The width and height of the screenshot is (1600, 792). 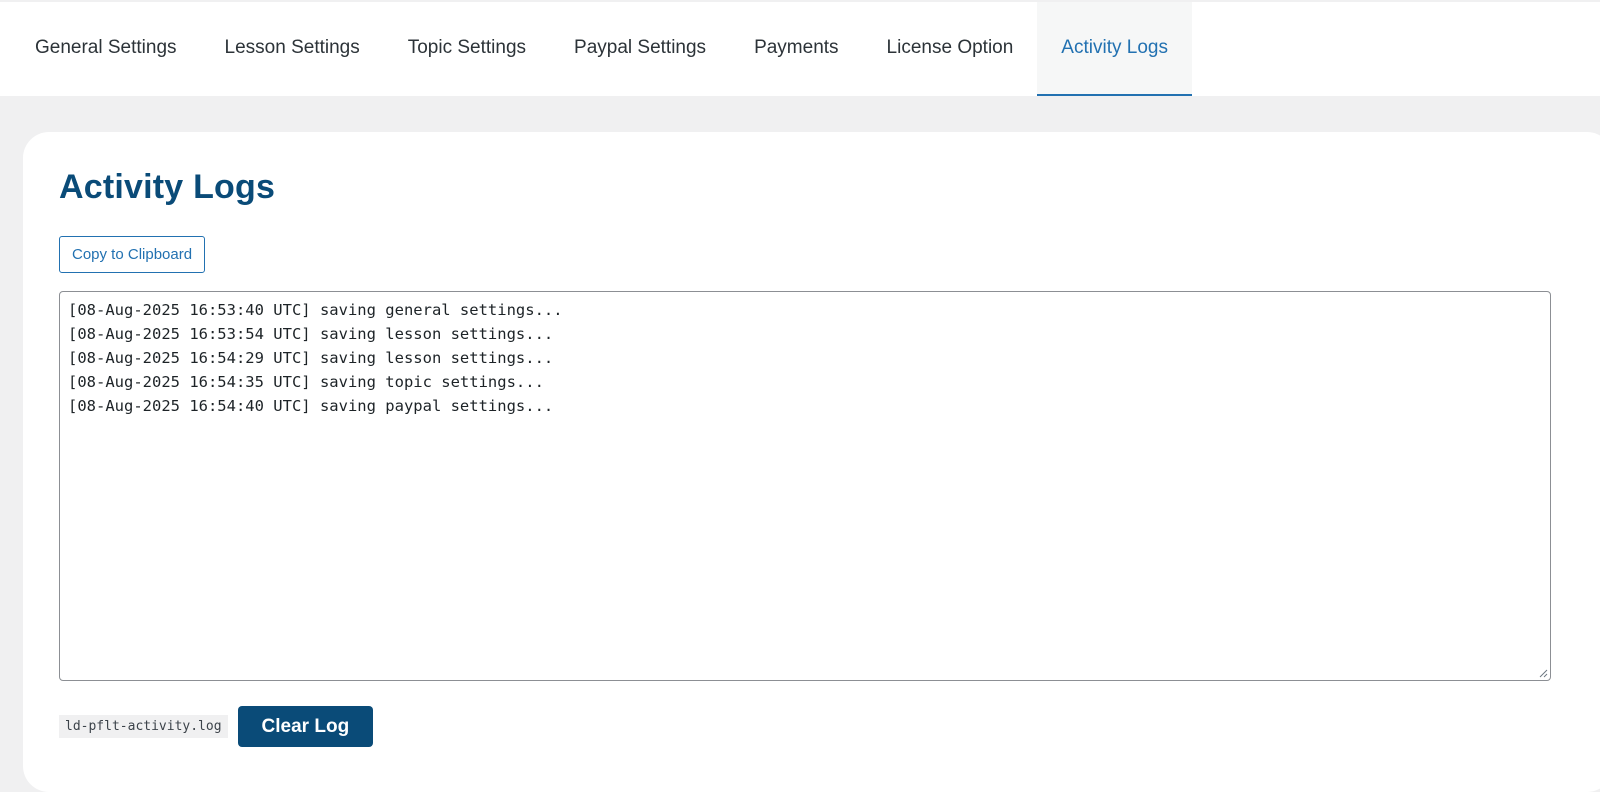 I want to click on tab-general-settings: General Settings, so click(x=106, y=49).